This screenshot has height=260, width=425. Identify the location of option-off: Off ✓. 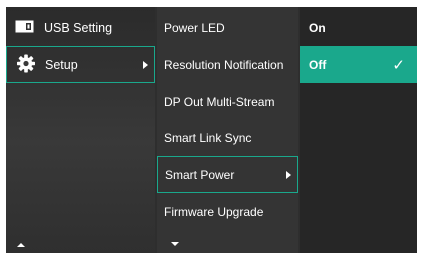
(358, 64).